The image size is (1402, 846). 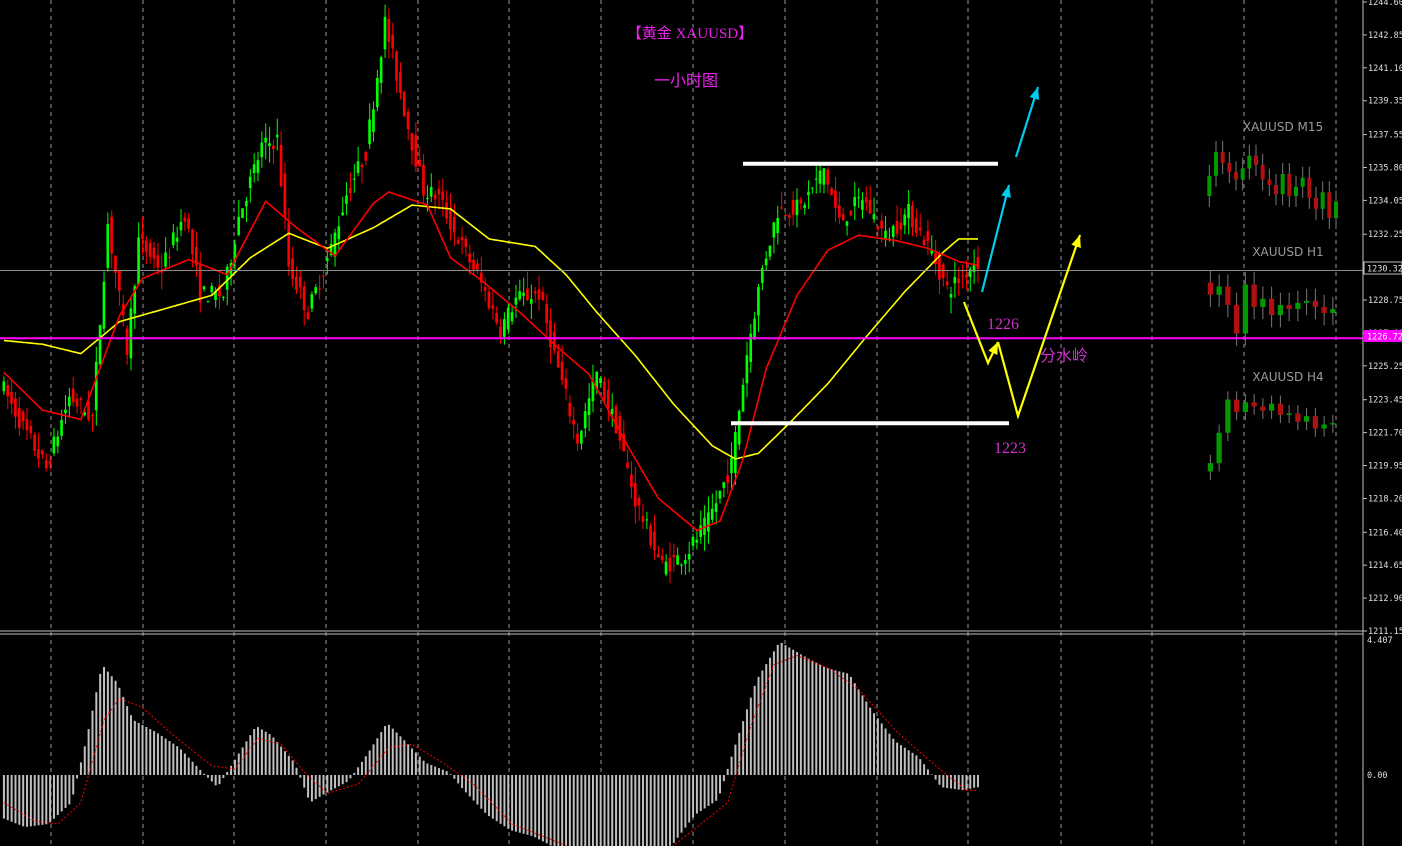 I want to click on price-tick-label: 1242.85, so click(x=1385, y=36).